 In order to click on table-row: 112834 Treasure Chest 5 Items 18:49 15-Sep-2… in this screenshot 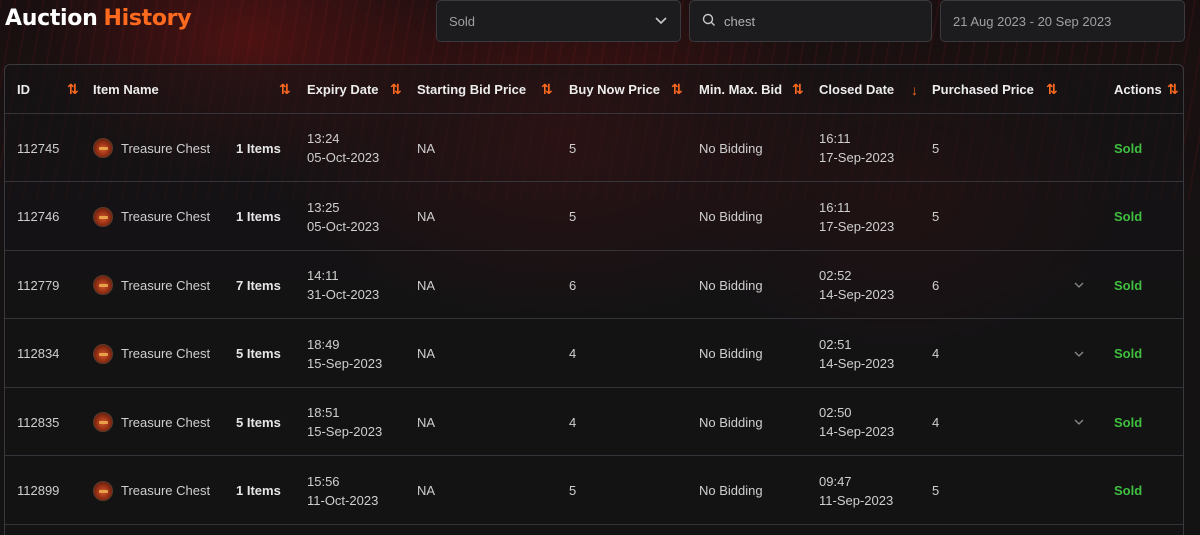, I will do `click(594, 354)`.